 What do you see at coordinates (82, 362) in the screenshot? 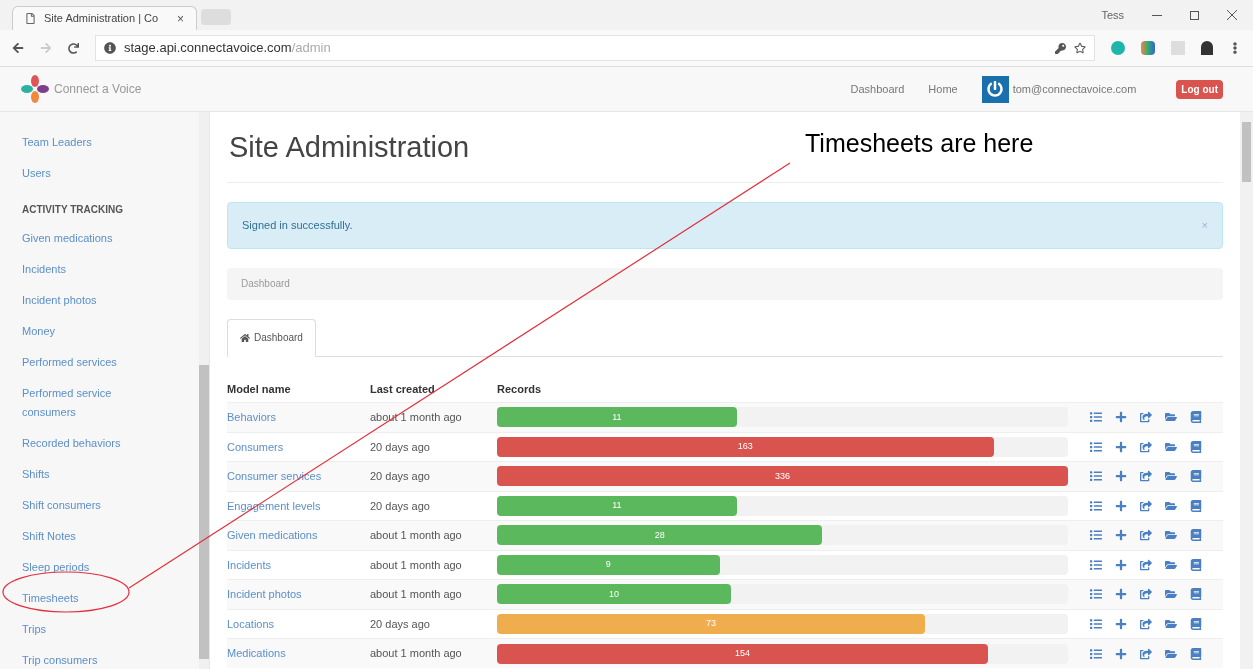
I see `sidebar-item: Performed services` at bounding box center [82, 362].